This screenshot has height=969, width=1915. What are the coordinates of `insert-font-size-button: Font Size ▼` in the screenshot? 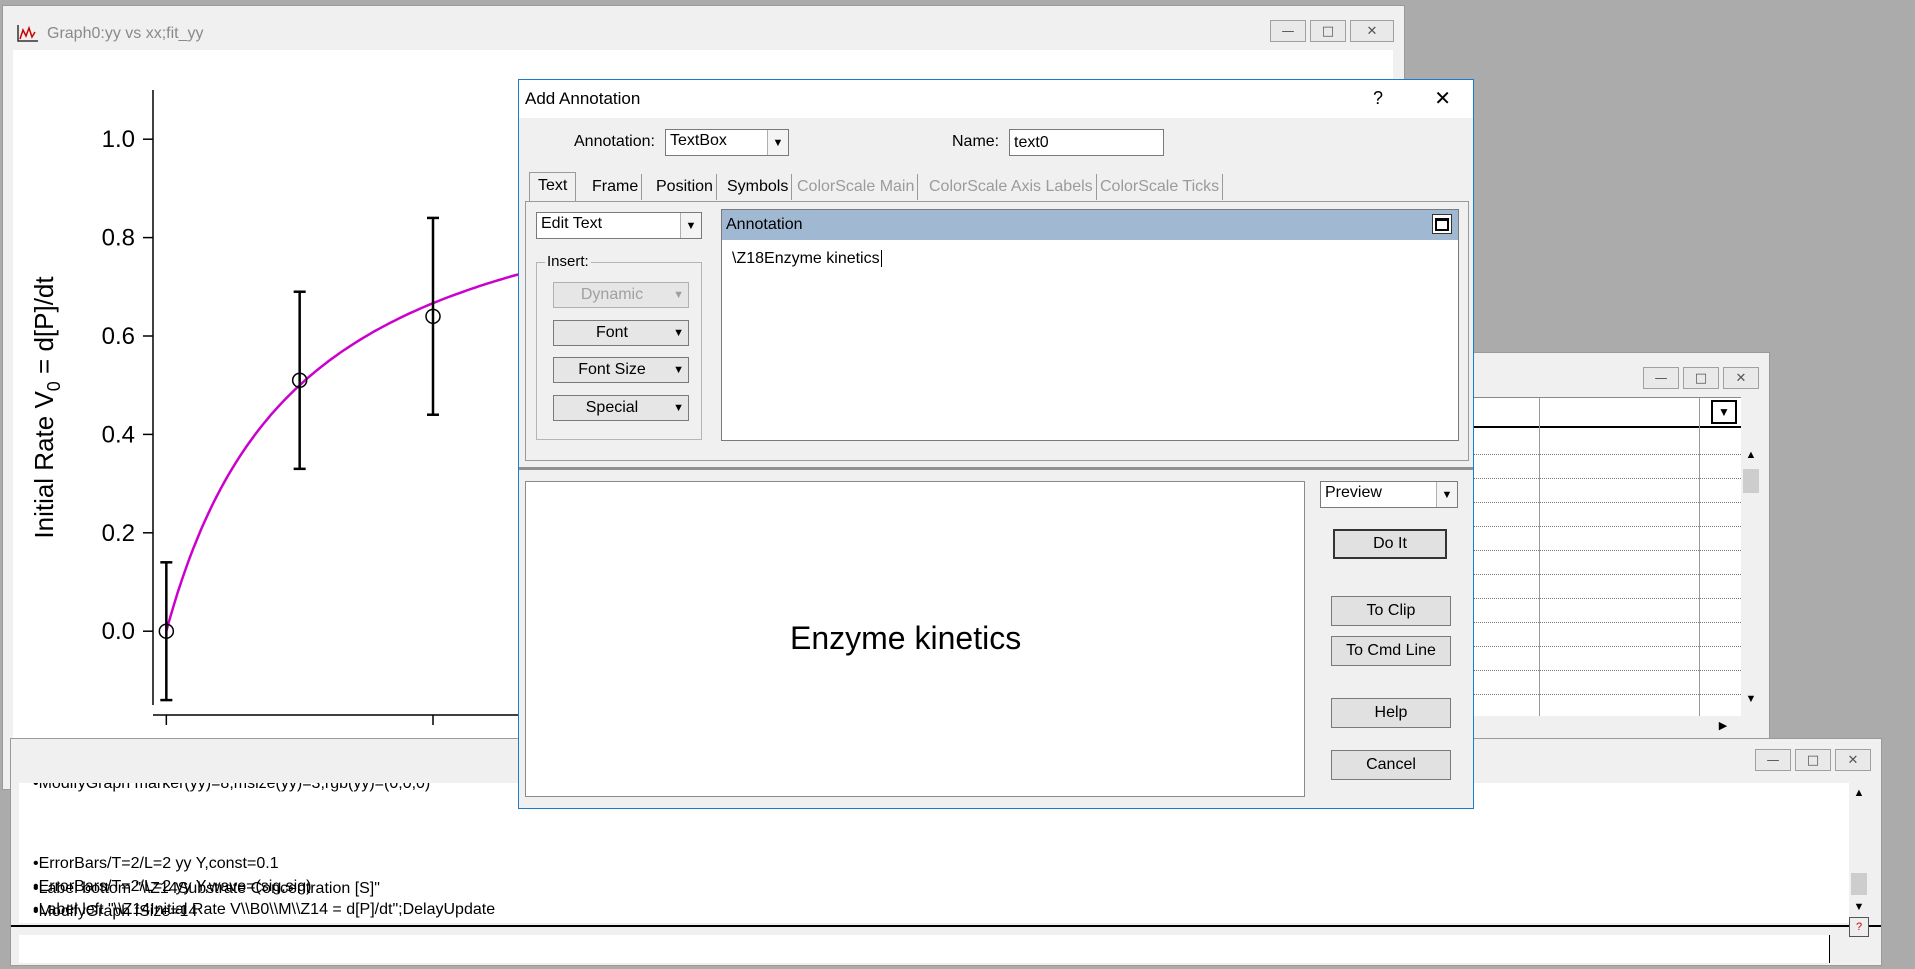 It's located at (621, 370).